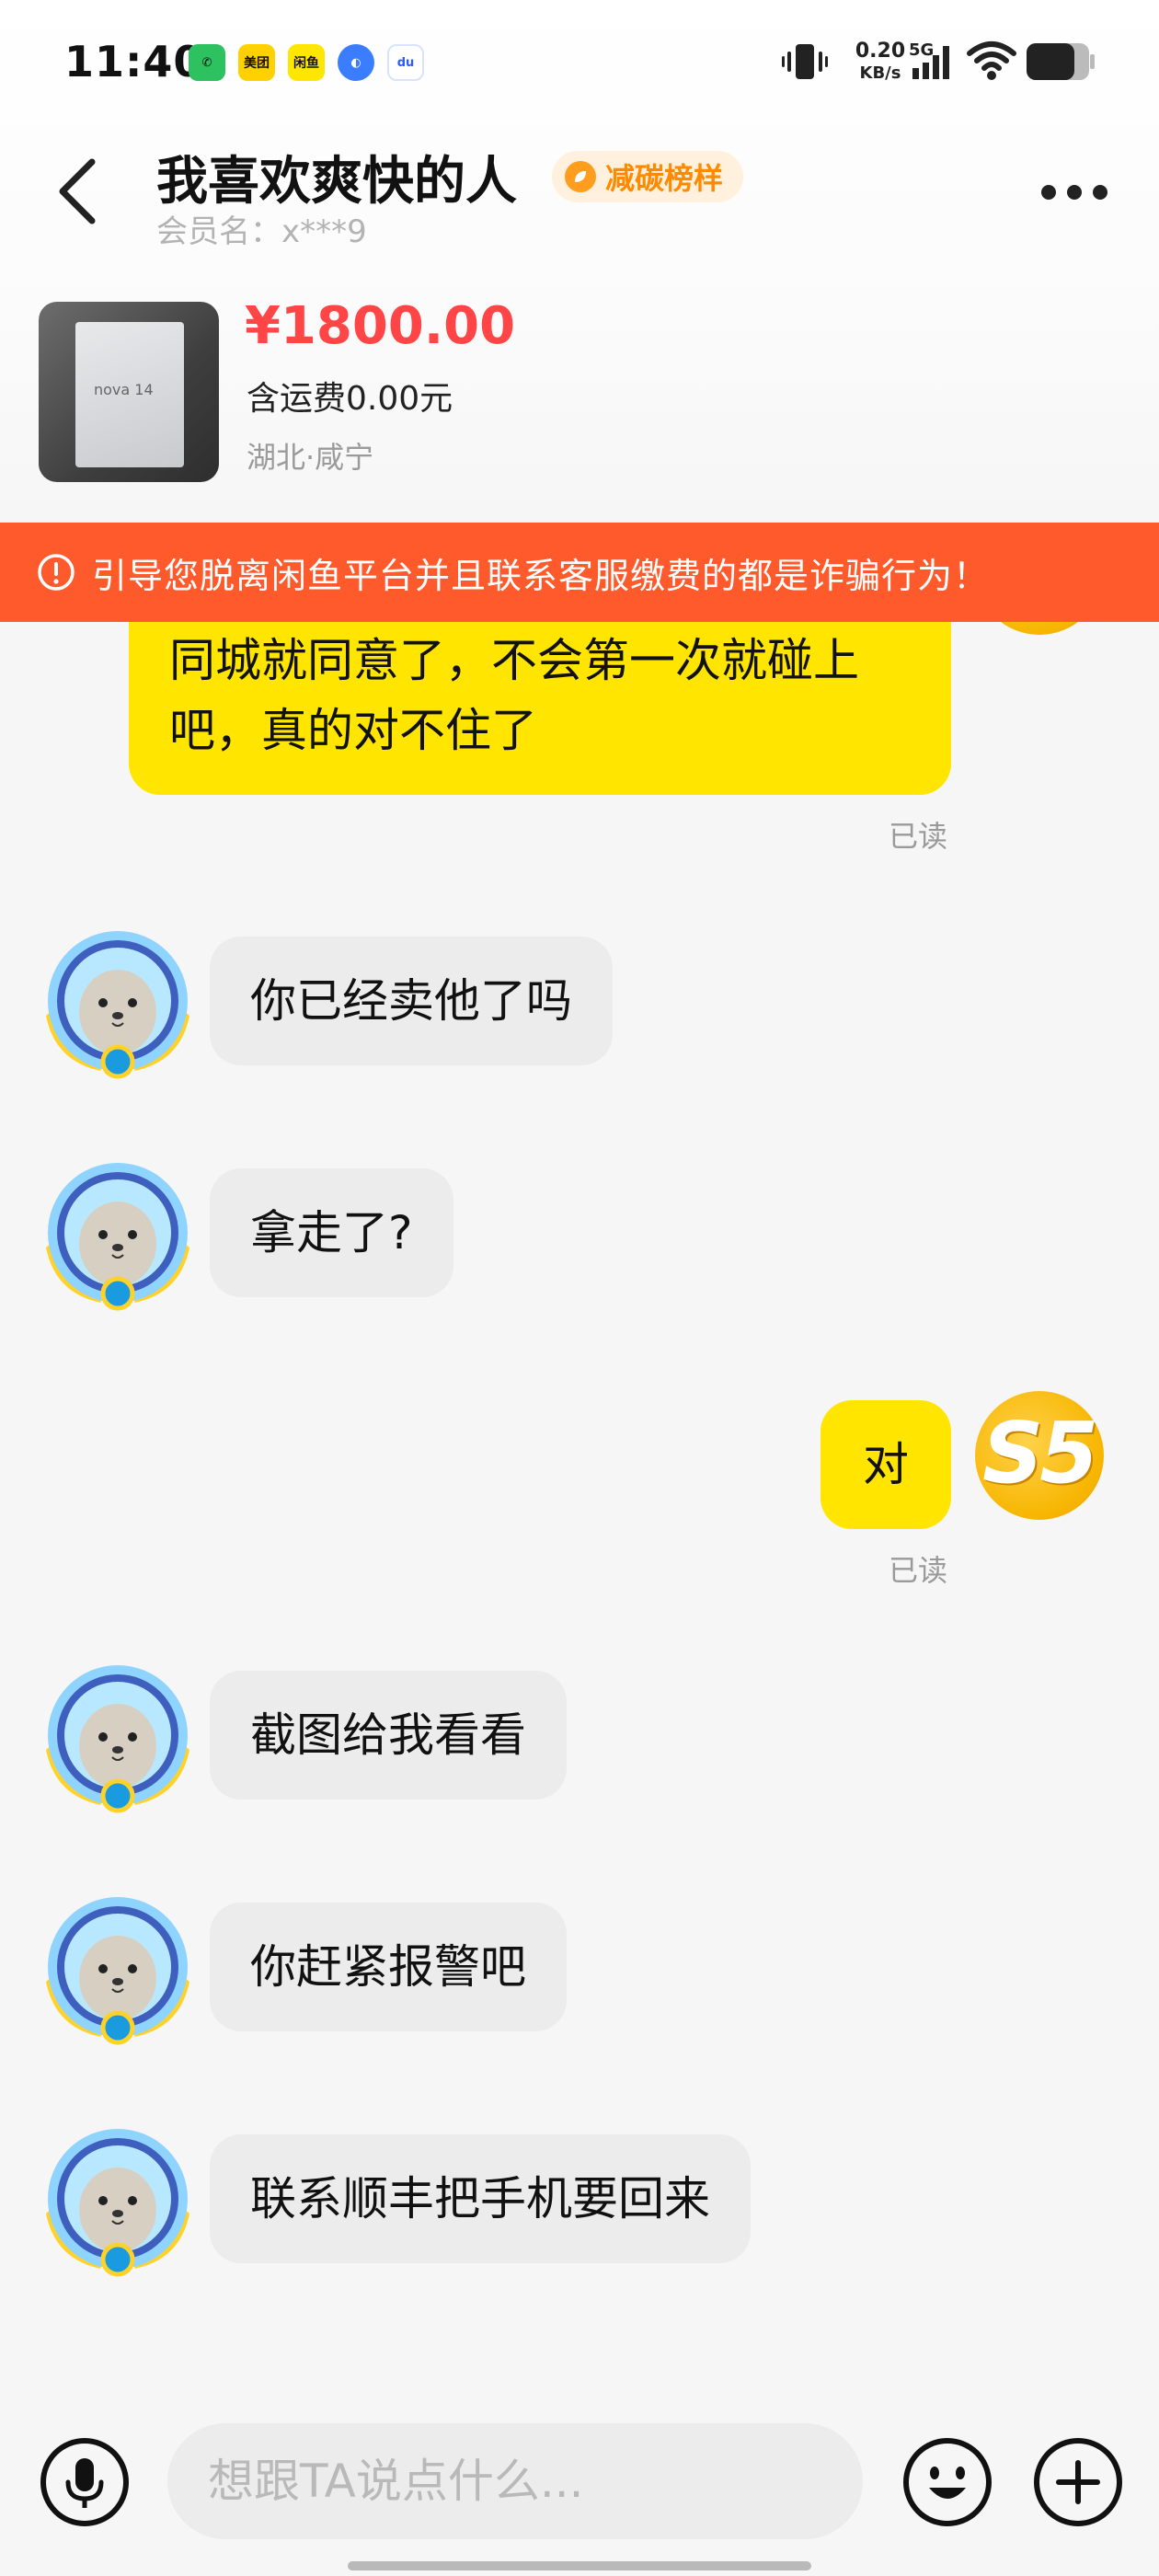 This screenshot has height=2576, width=1159. What do you see at coordinates (380, 326) in the screenshot?
I see `product-price: ¥1800.00` at bounding box center [380, 326].